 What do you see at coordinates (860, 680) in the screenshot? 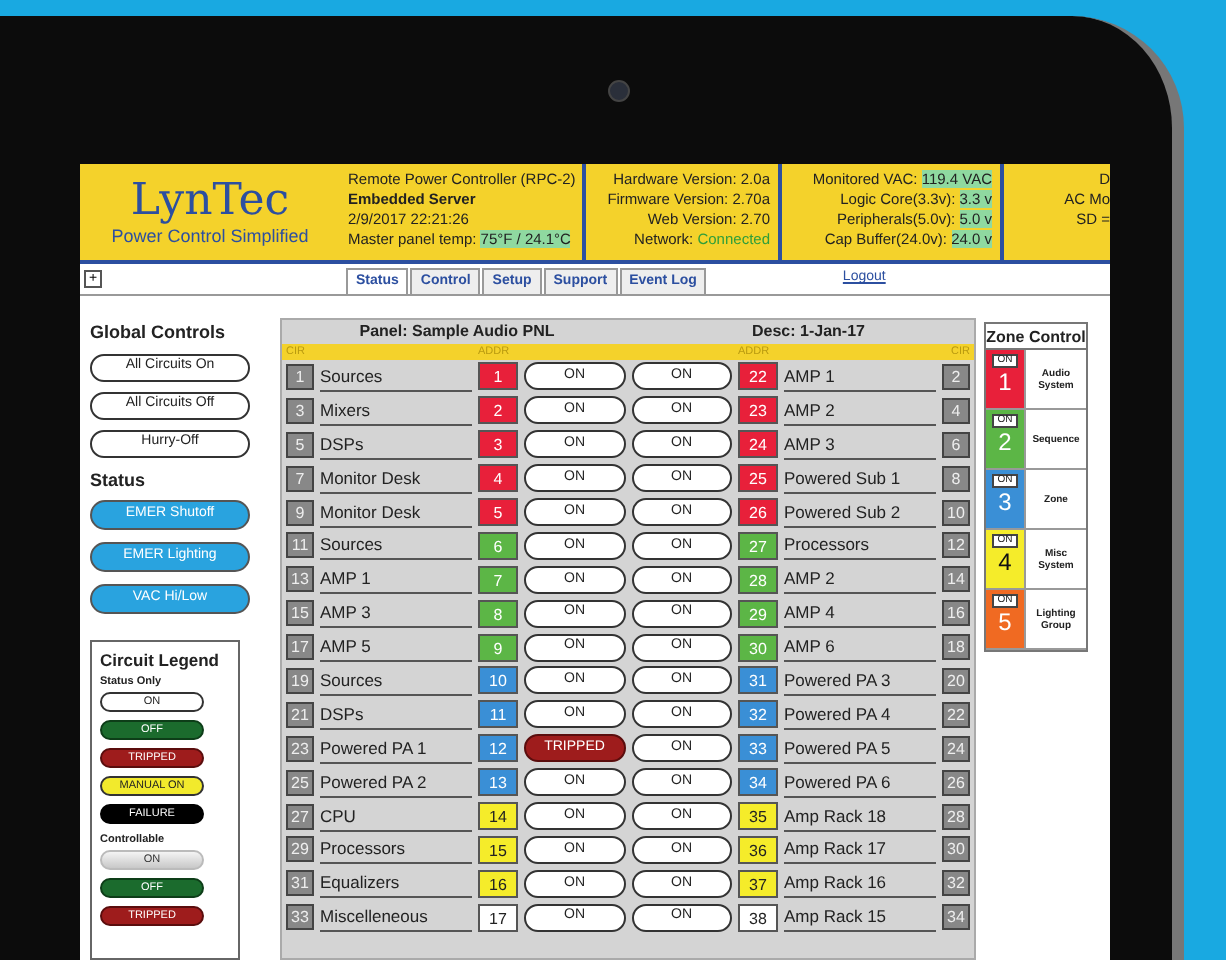
I see `circuit-name: Powered PA 3` at bounding box center [860, 680].